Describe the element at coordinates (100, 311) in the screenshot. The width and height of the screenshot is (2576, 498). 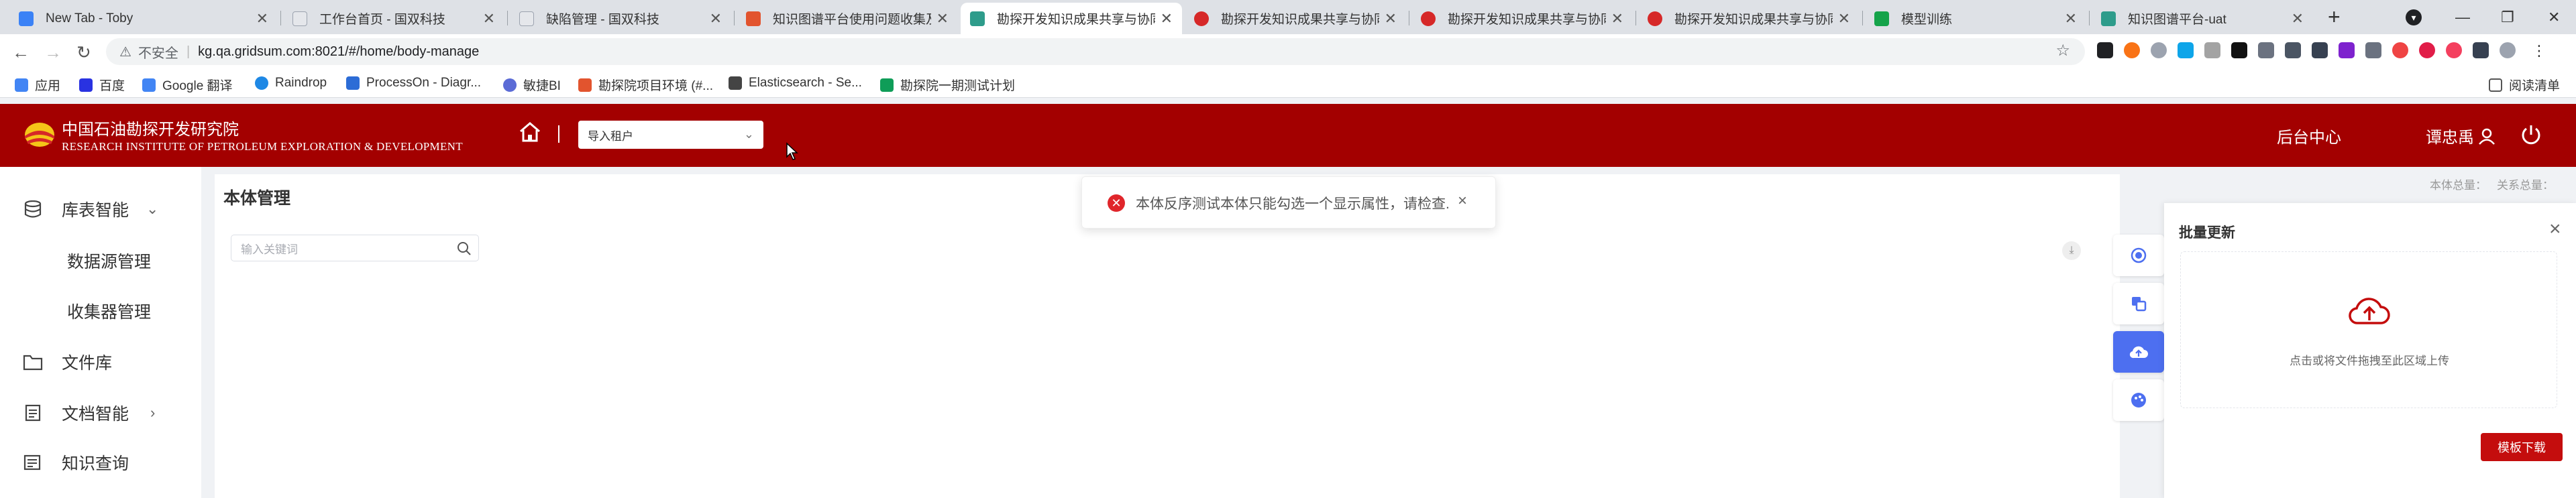
I see `sidebar-item-collector: 收集器管理` at that location.